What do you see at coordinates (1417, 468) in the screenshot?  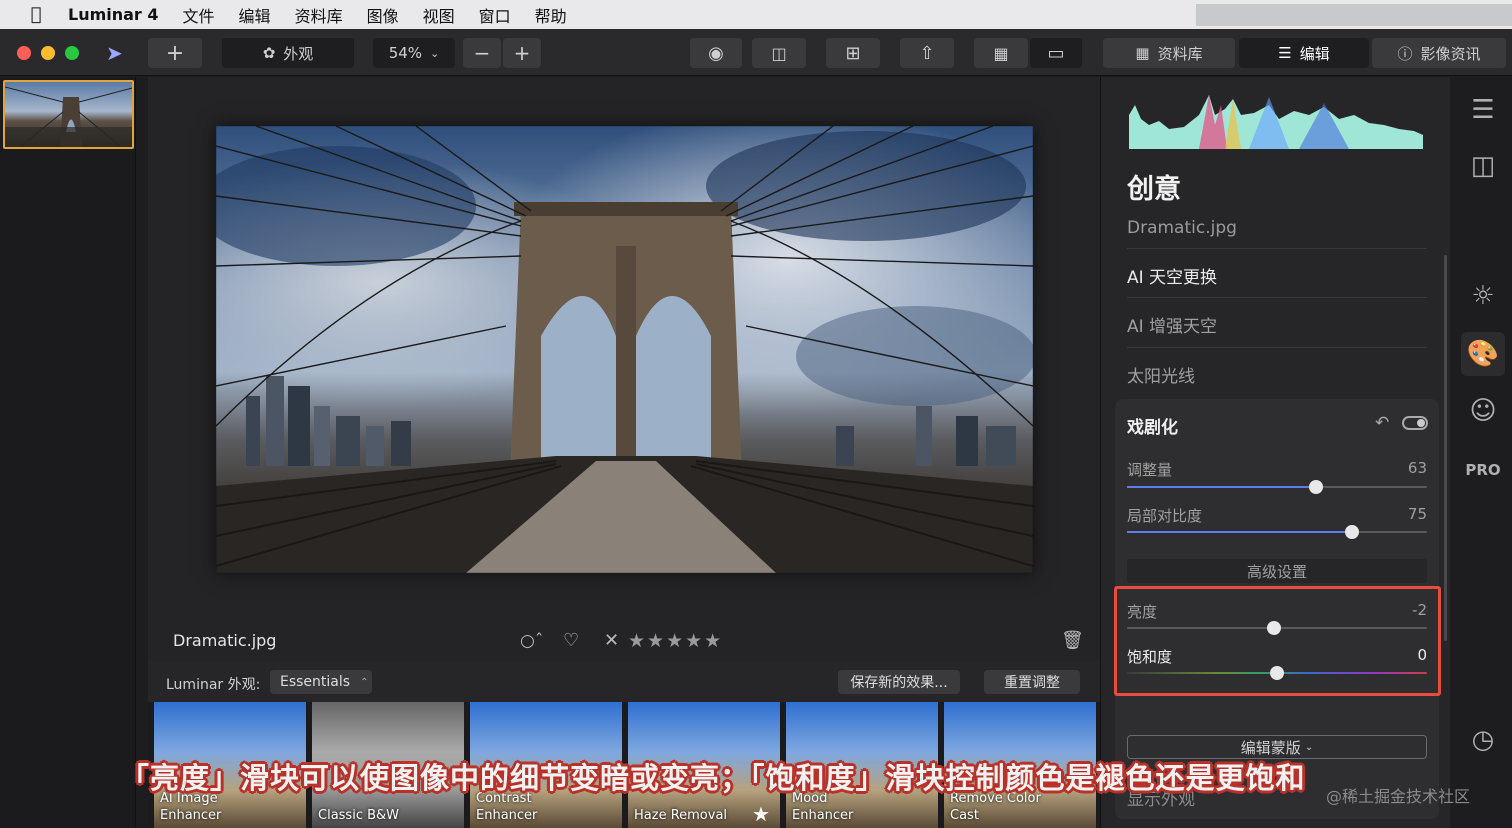 I see `amount-value: 63` at bounding box center [1417, 468].